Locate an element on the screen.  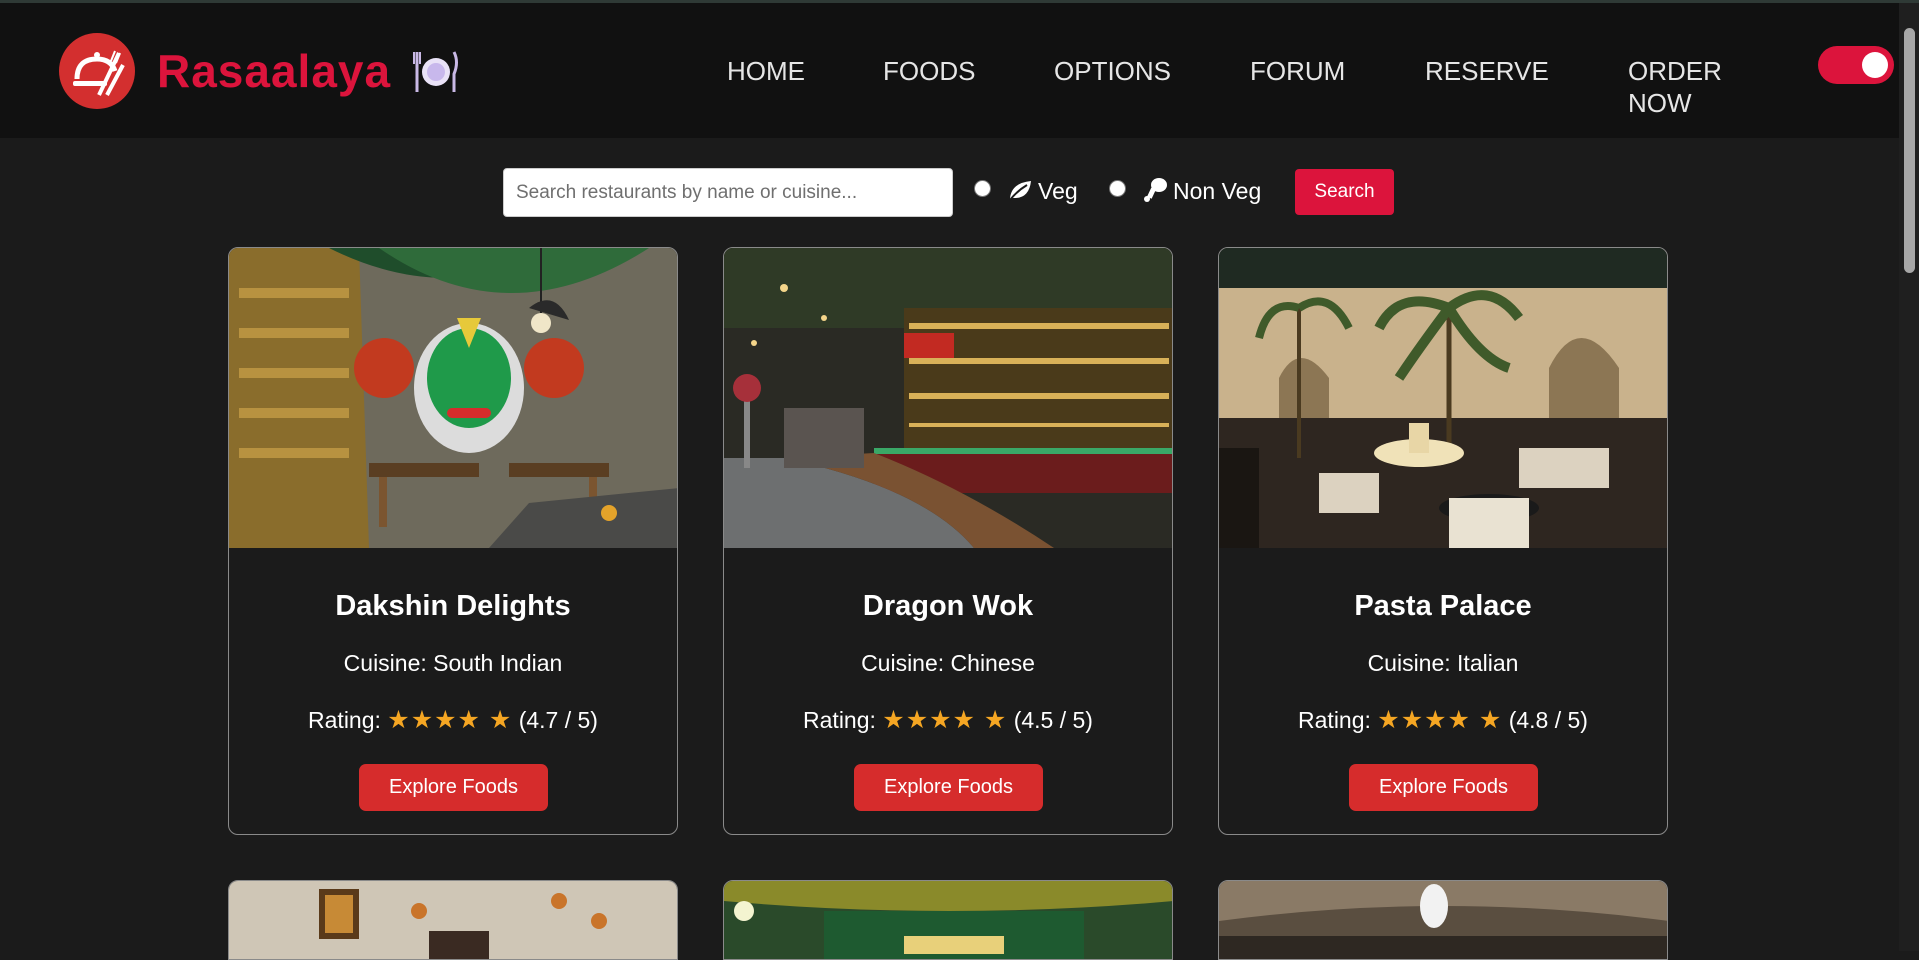
nonveg-radio is located at coordinates (1117, 188).